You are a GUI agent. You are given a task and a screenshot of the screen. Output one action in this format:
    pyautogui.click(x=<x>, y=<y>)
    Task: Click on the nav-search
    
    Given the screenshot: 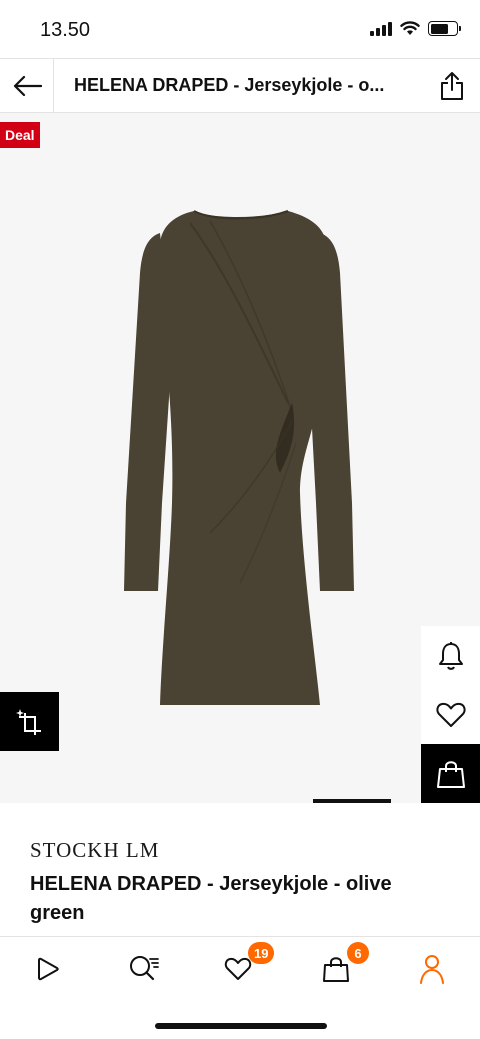 What is the action you would take?
    pyautogui.click(x=144, y=969)
    